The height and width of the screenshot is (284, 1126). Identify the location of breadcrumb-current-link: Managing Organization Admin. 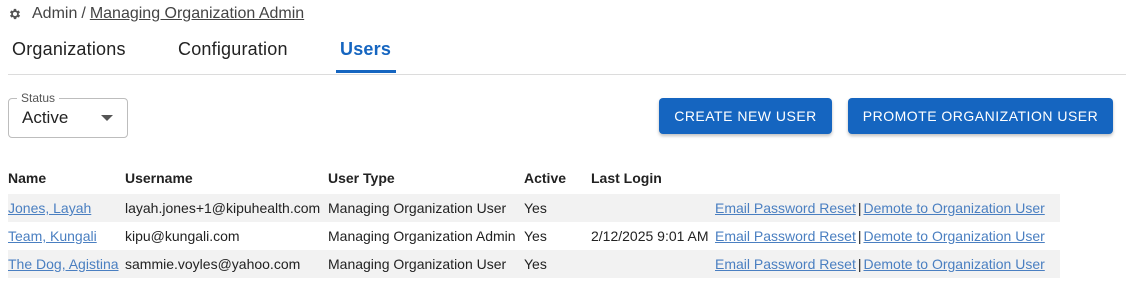
(197, 14).